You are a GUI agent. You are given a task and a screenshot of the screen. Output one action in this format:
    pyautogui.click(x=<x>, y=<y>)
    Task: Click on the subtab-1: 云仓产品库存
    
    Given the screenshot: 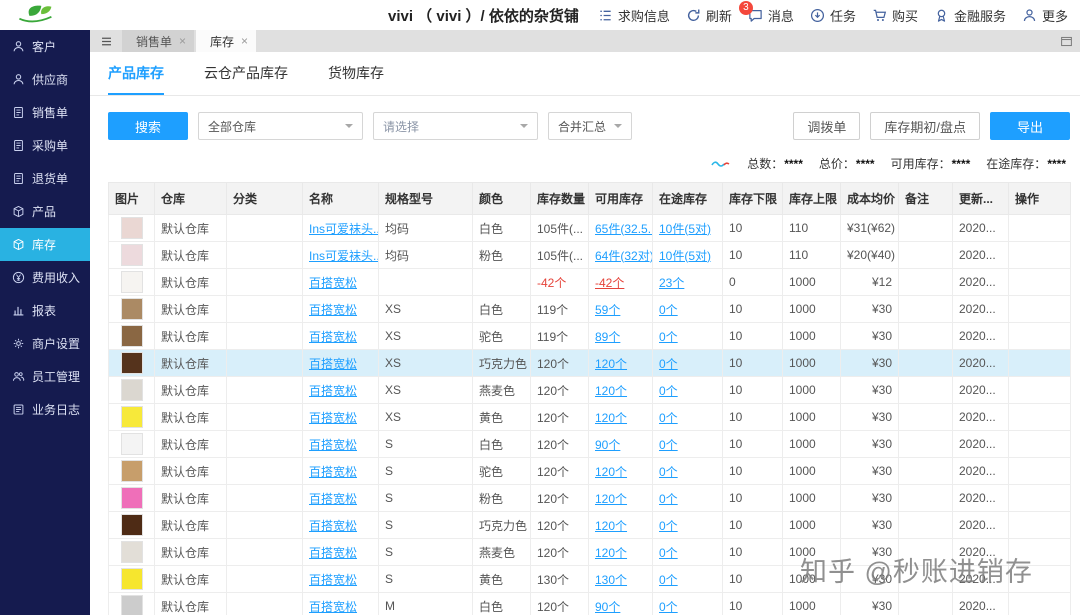 What is the action you would take?
    pyautogui.click(x=246, y=73)
    